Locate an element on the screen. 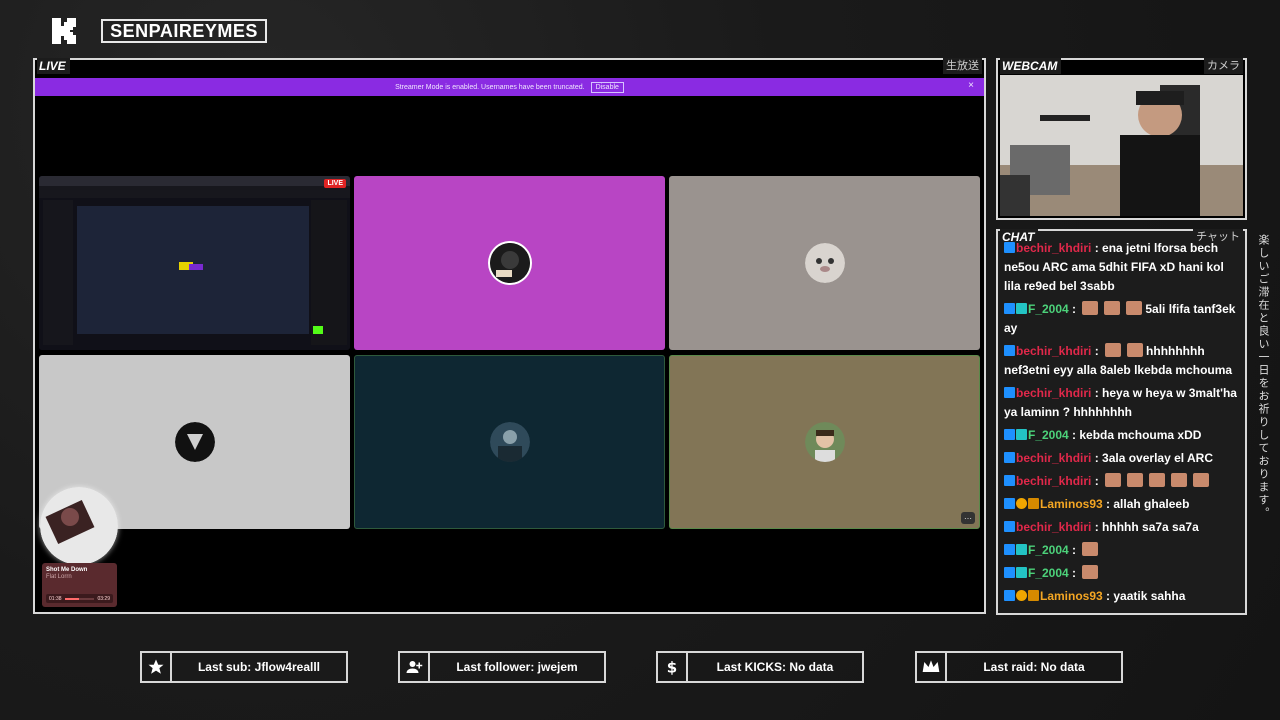 The height and width of the screenshot is (720, 1280). live-label: LIVE is located at coordinates (53, 66).